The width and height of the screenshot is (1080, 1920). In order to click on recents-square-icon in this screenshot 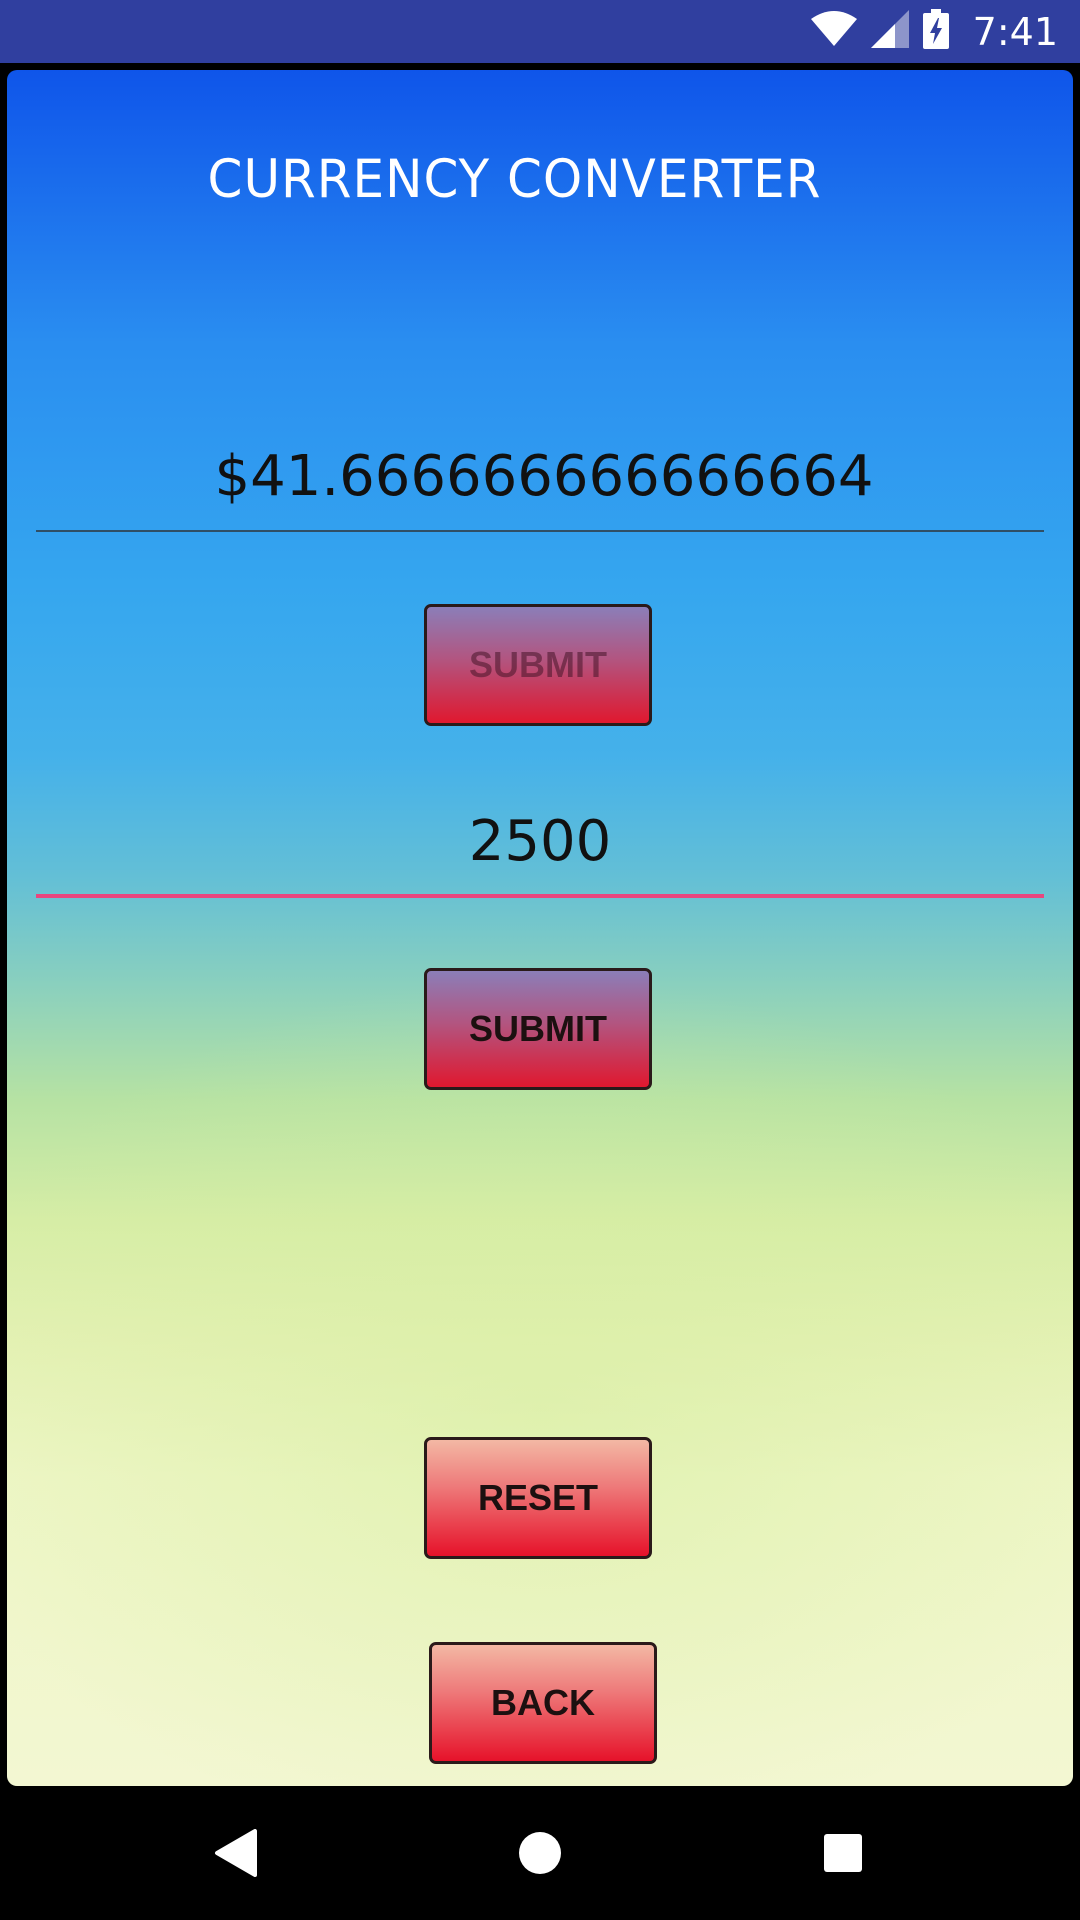, I will do `click(843, 1853)`.